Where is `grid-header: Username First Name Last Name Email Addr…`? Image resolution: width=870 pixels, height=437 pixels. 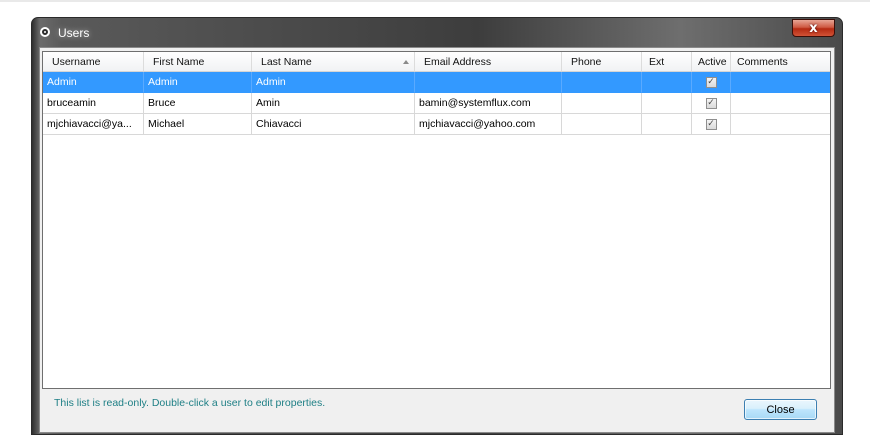
grid-header: Username First Name Last Name Email Addr… is located at coordinates (436, 62).